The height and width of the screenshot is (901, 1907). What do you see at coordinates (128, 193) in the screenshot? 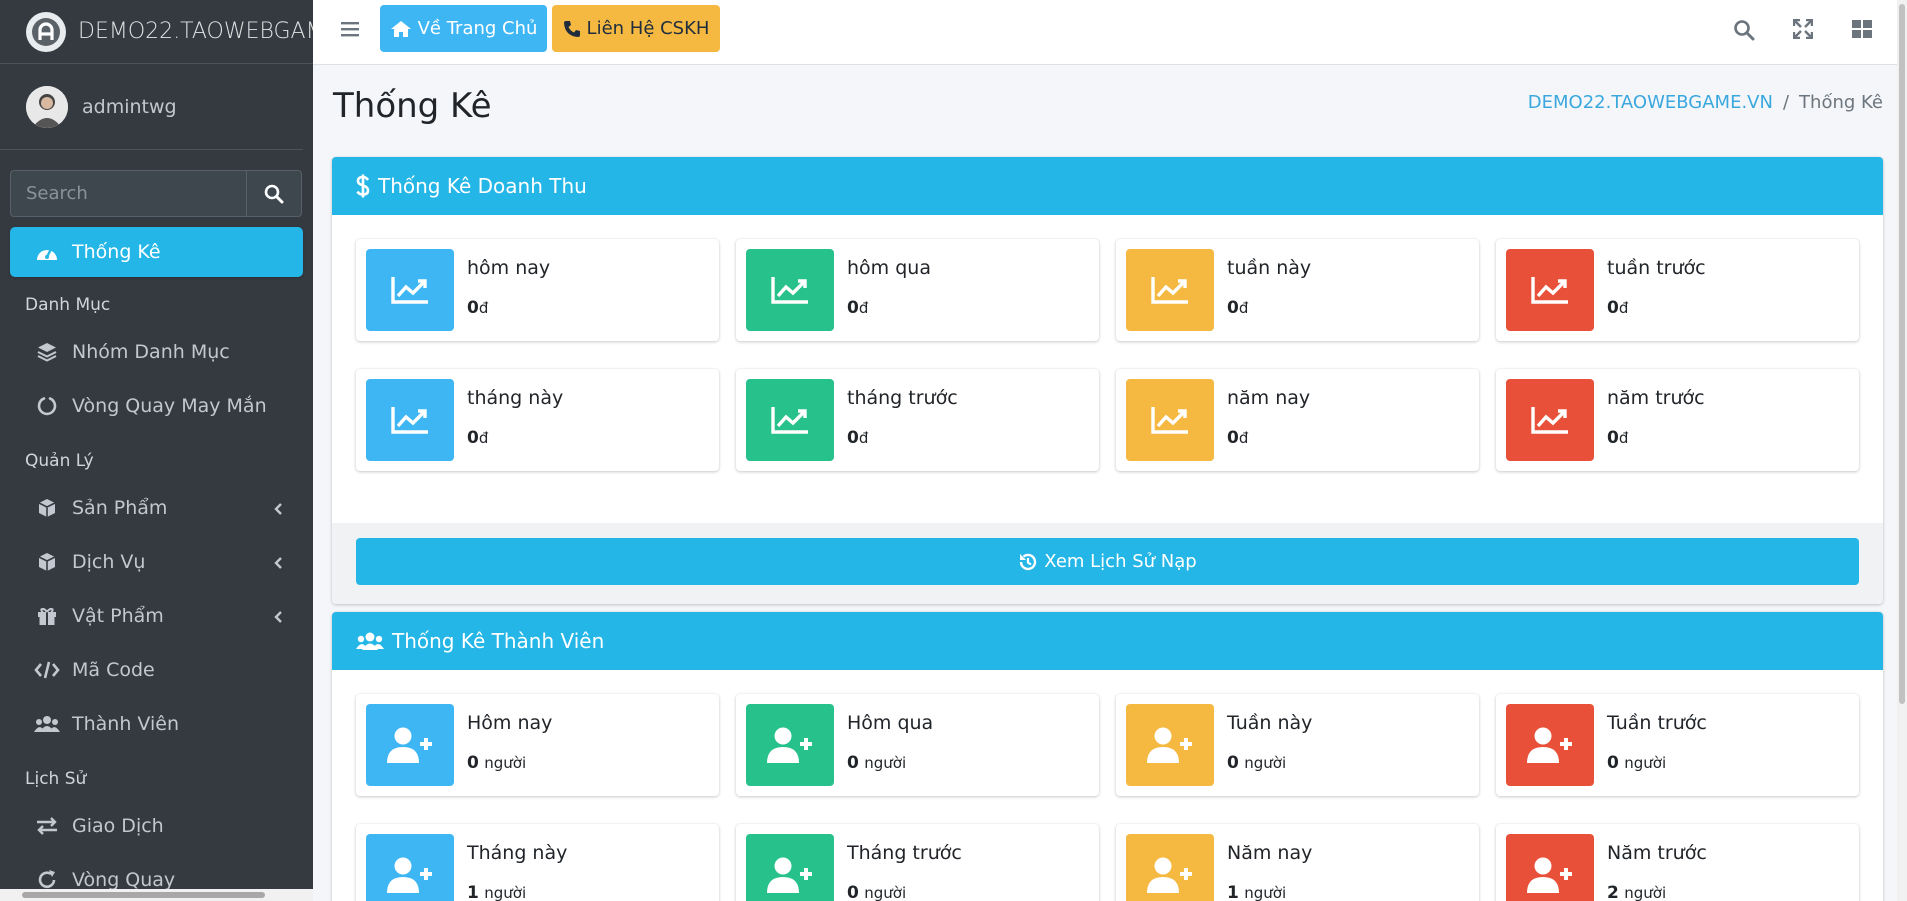
I see `sidebar-search-input` at bounding box center [128, 193].